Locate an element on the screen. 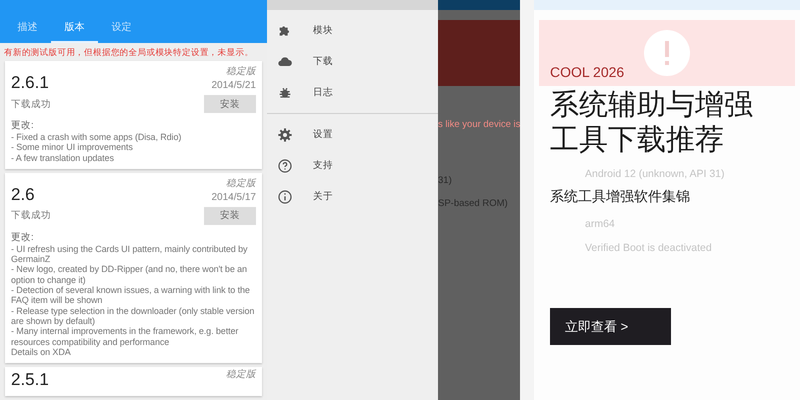 The width and height of the screenshot is (800, 400). view-now-button: 立即查看 > is located at coordinates (610, 326).